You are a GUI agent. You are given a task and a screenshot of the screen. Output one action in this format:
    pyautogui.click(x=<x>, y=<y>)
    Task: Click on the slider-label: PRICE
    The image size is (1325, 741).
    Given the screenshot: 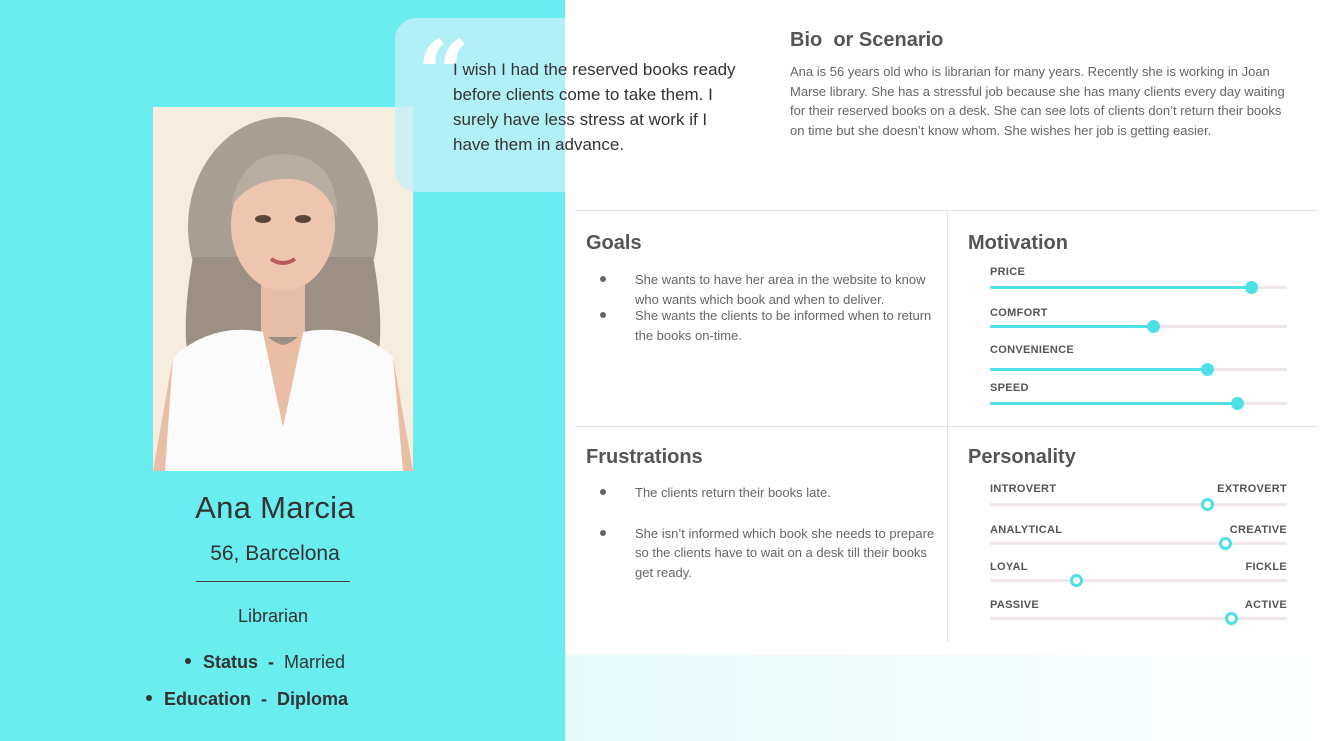 What is the action you would take?
    pyautogui.click(x=1008, y=272)
    